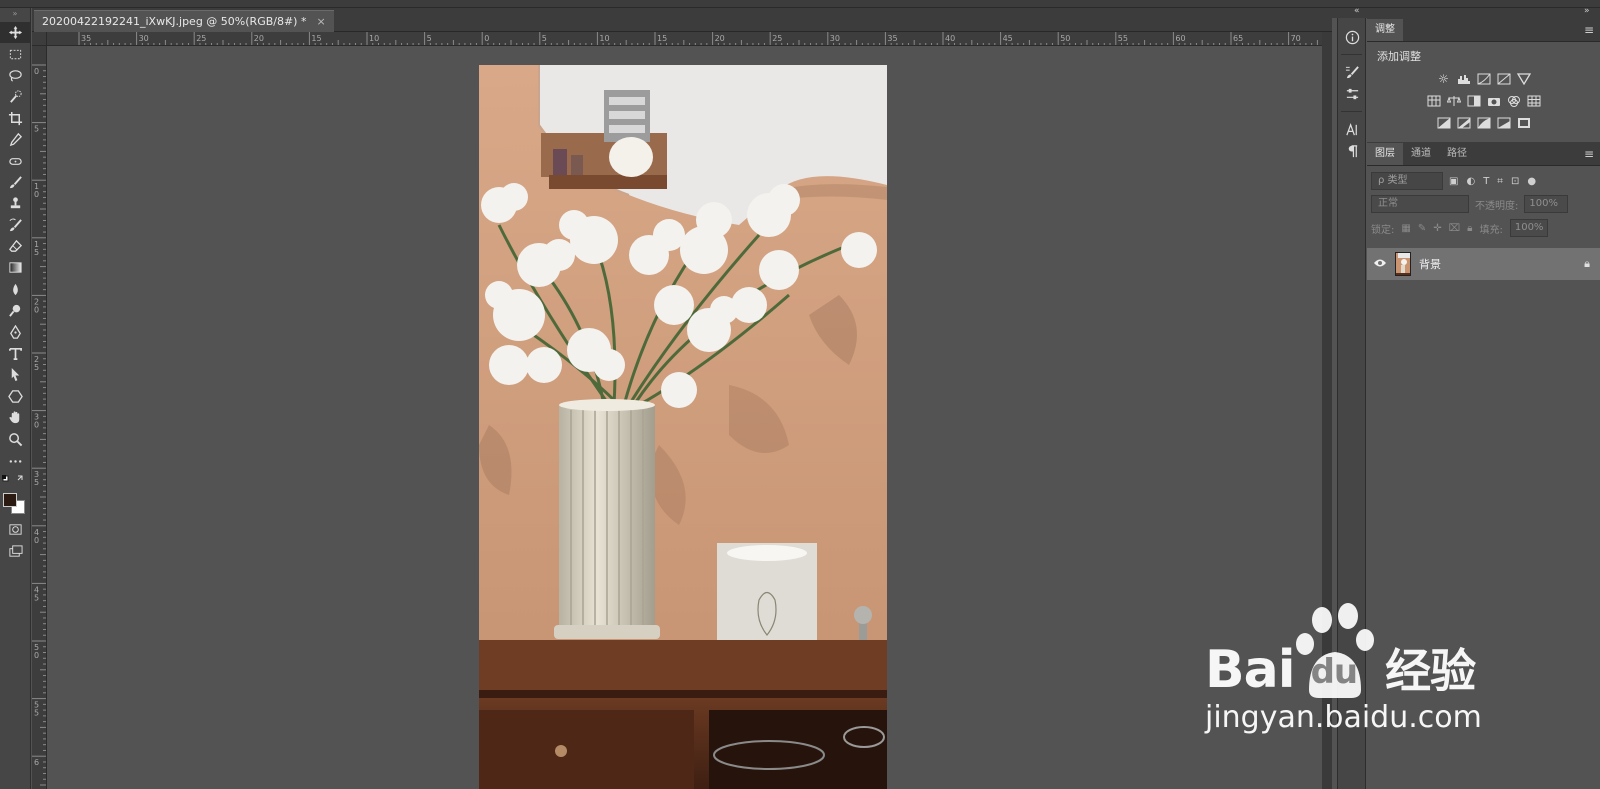  What do you see at coordinates (15, 15) in the screenshot?
I see `toolbar-grip-icon: »` at bounding box center [15, 15].